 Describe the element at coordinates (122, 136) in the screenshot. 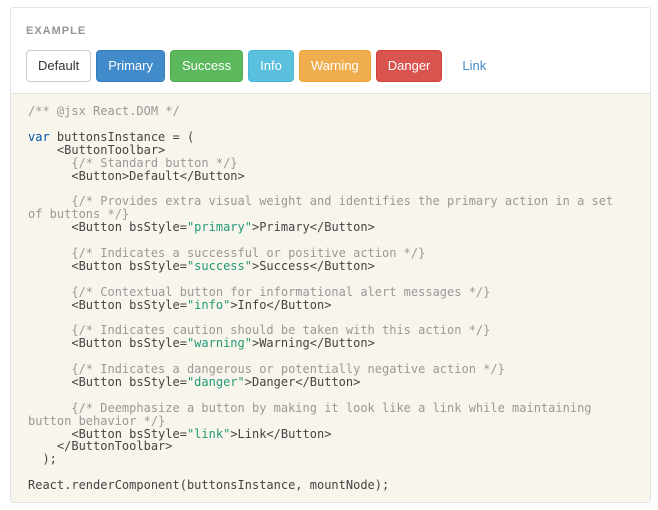

I see `code-token: buttonsInstance = (` at that location.